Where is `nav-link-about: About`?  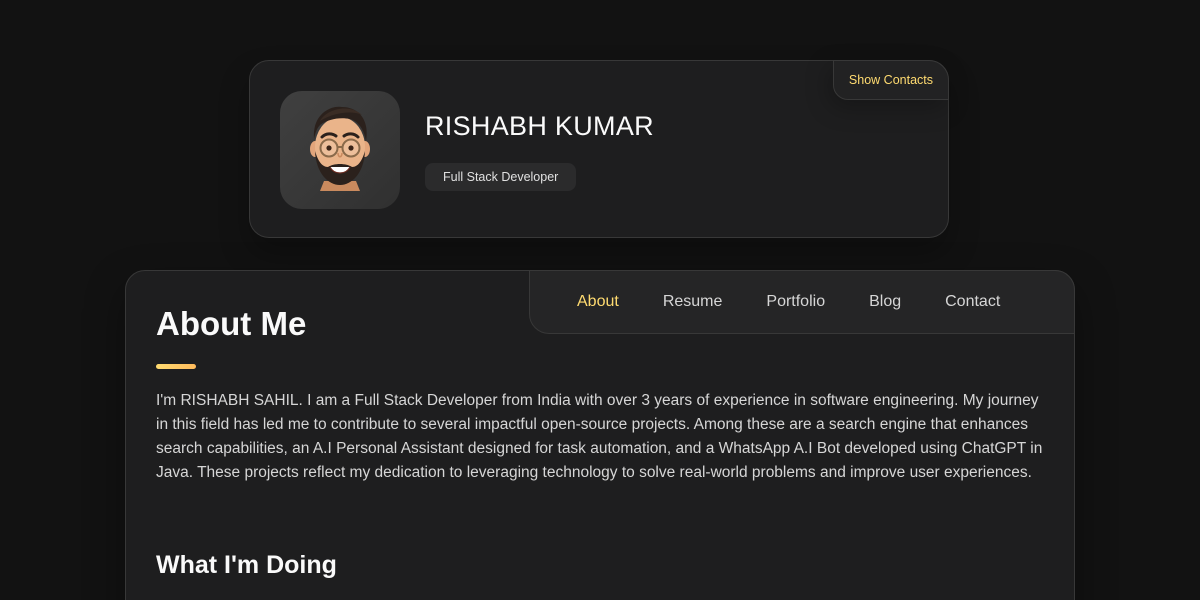 nav-link-about: About is located at coordinates (598, 302).